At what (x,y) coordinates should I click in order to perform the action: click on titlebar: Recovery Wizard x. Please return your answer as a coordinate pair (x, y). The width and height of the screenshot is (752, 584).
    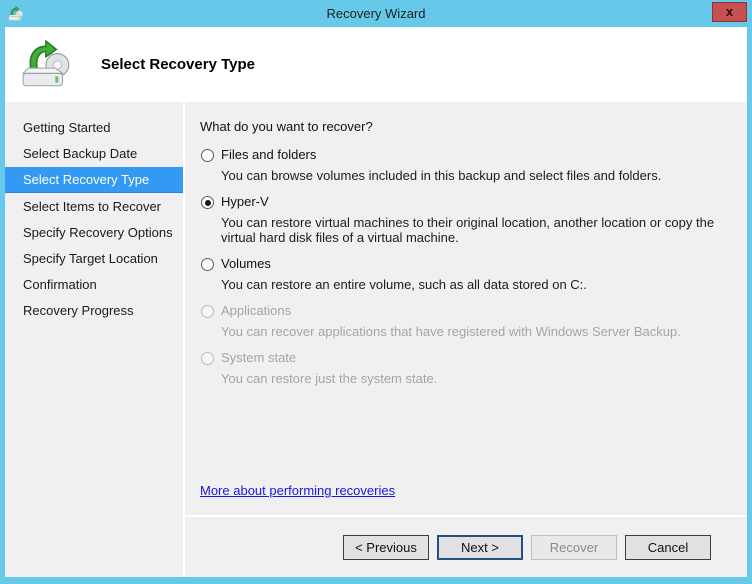
    Looking at the image, I should click on (376, 13).